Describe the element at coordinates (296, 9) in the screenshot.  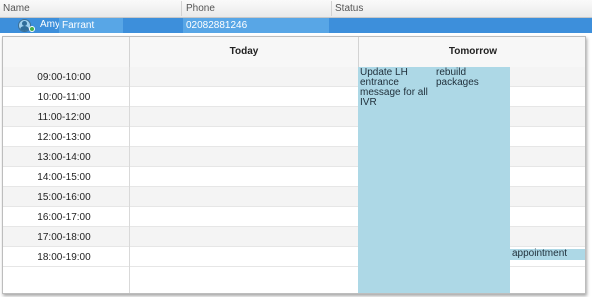
I see `column-header-row: Name Phone Status` at that location.